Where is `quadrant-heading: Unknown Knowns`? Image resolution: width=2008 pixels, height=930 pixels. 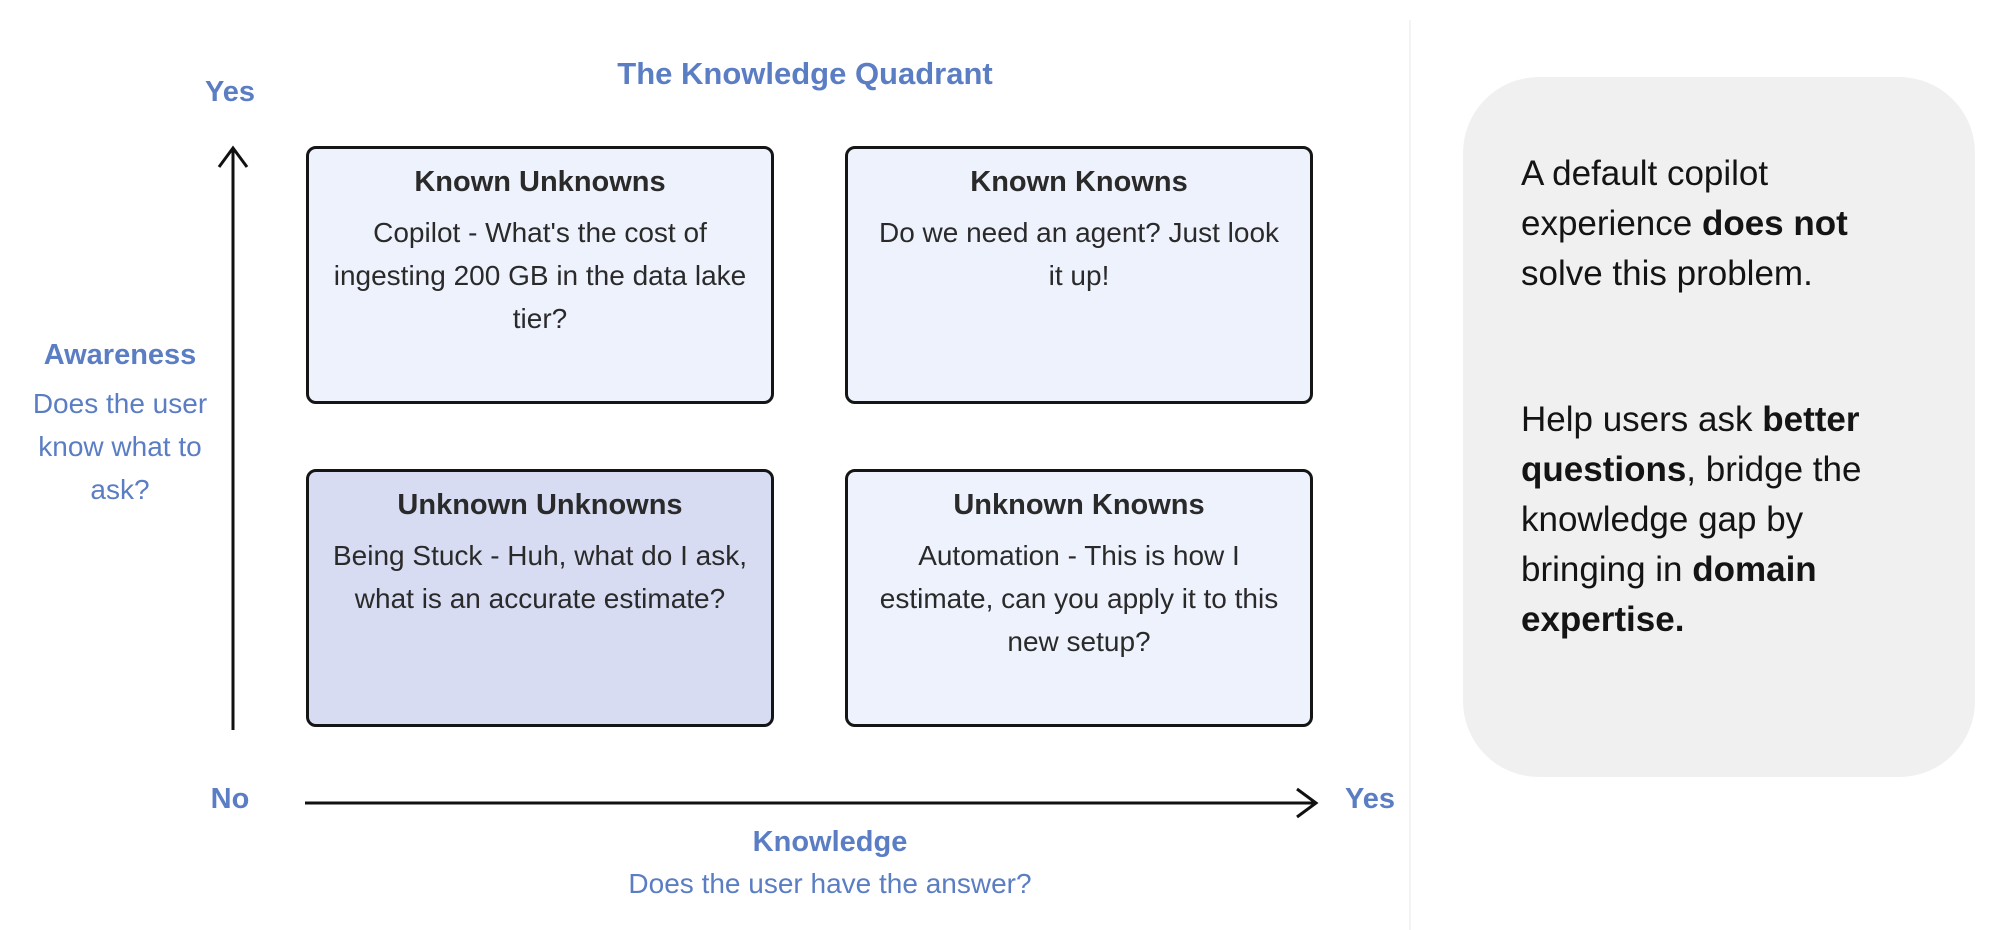
quadrant-heading: Unknown Knowns is located at coordinates (1079, 505).